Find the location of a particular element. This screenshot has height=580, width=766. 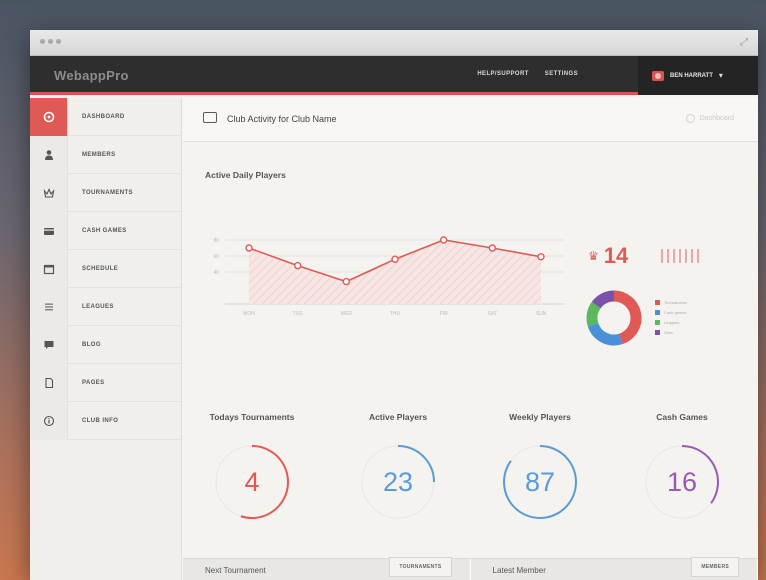

y-tick-label: 80 is located at coordinates (216, 241).